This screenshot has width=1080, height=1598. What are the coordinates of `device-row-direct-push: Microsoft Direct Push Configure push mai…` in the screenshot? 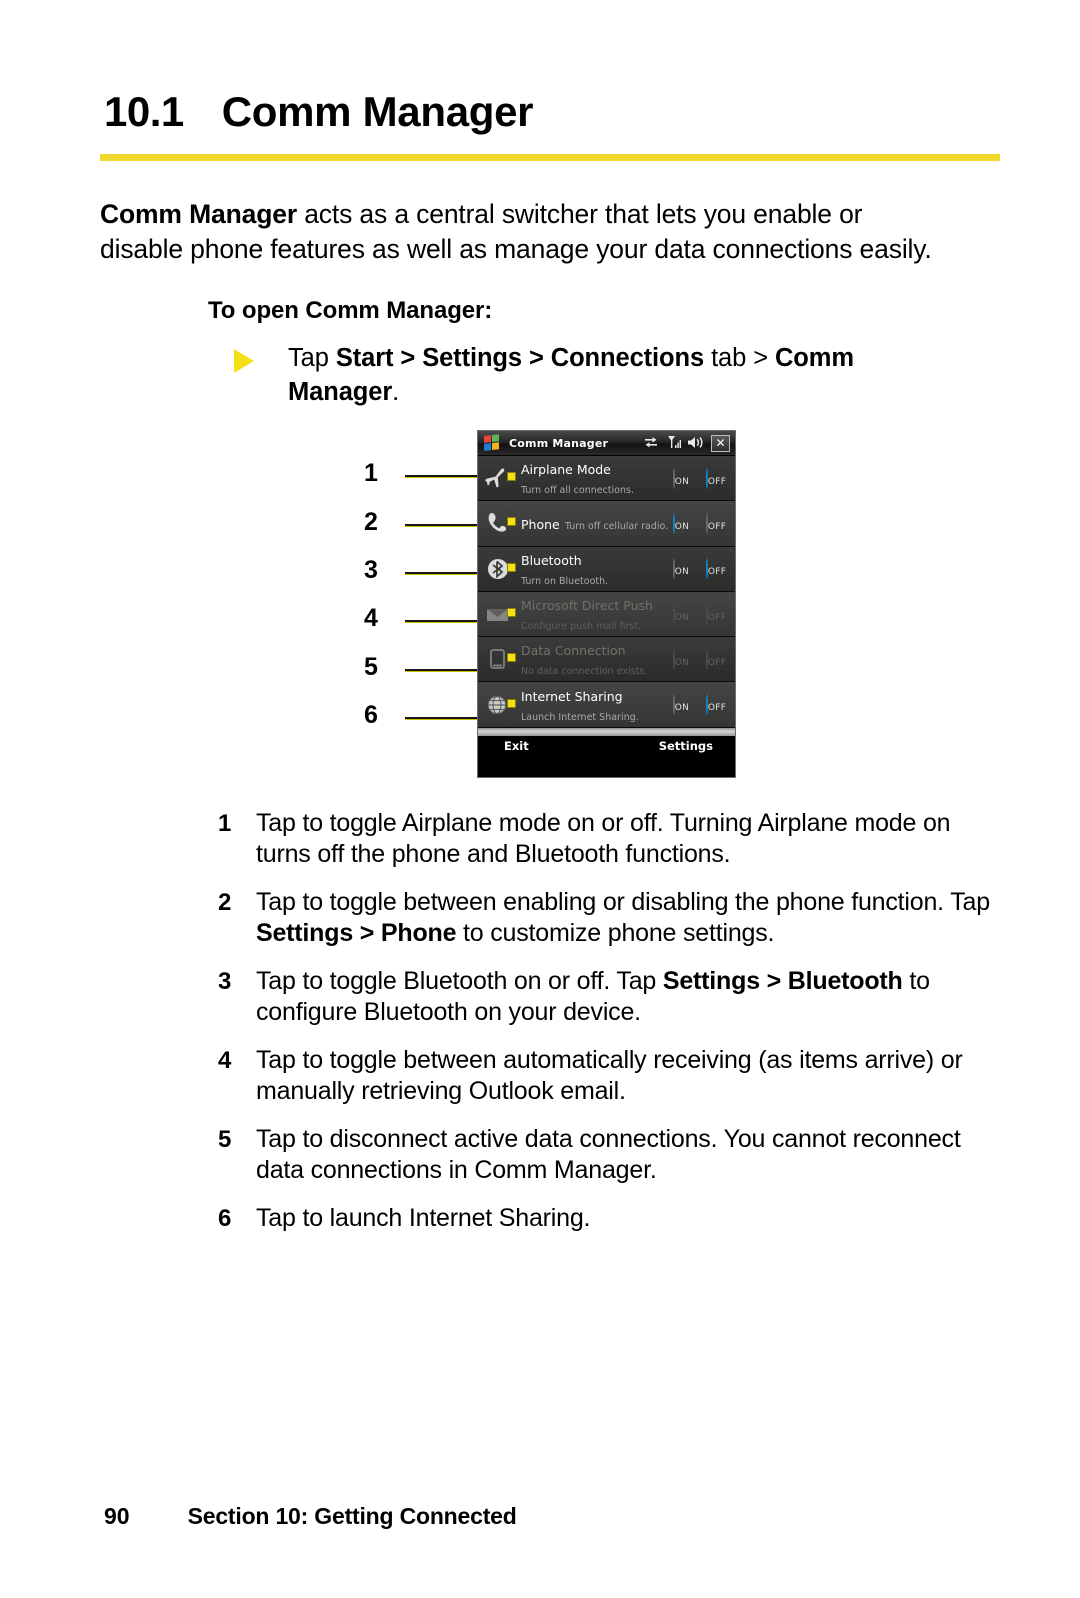 It's located at (606, 614).